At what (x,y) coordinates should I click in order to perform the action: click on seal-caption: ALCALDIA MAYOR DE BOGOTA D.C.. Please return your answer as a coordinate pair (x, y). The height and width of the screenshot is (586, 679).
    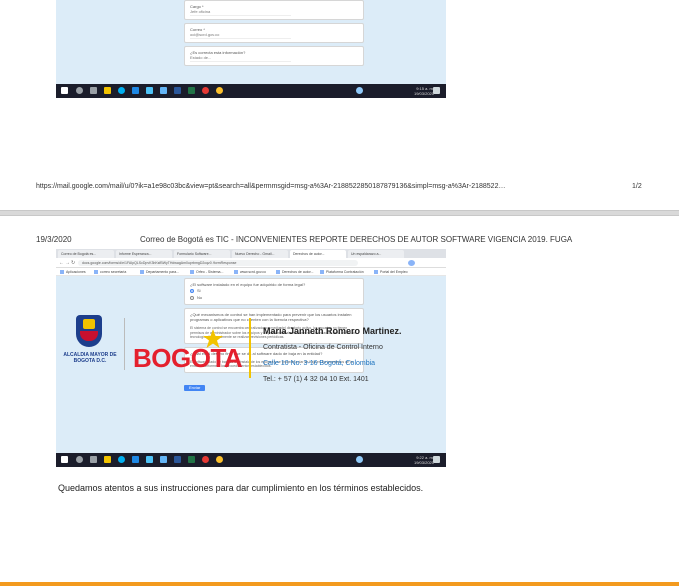
    Looking at the image, I should click on (90, 358).